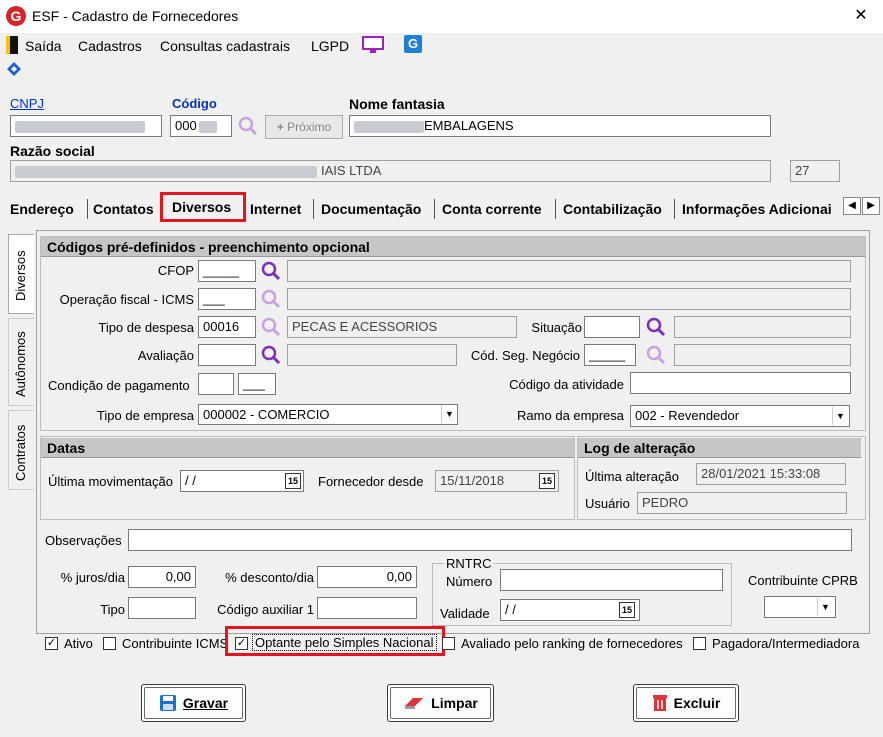  Describe the element at coordinates (761, 209) in the screenshot. I see `tab-informacoes-adicionais: Informações Adicionai` at that location.